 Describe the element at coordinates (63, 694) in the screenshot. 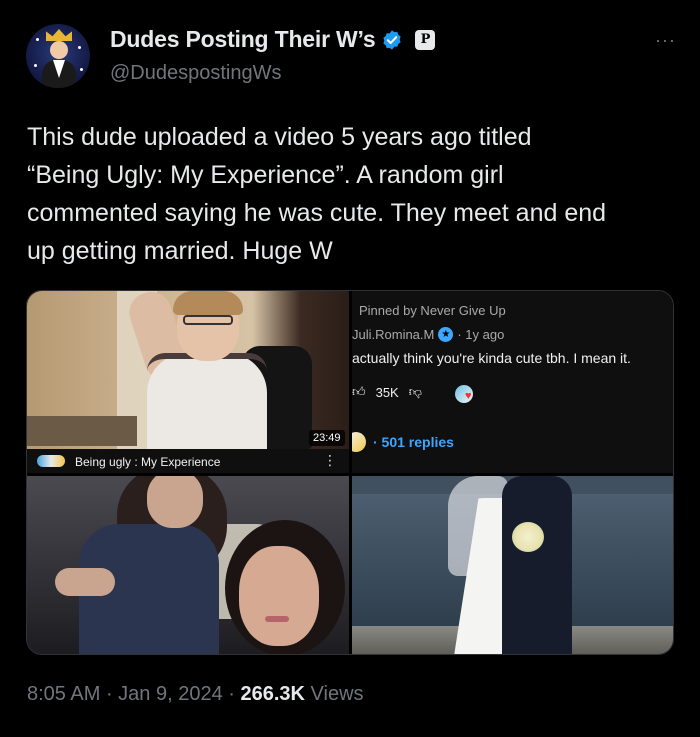

I see `post-time: 8:05 AM` at that location.